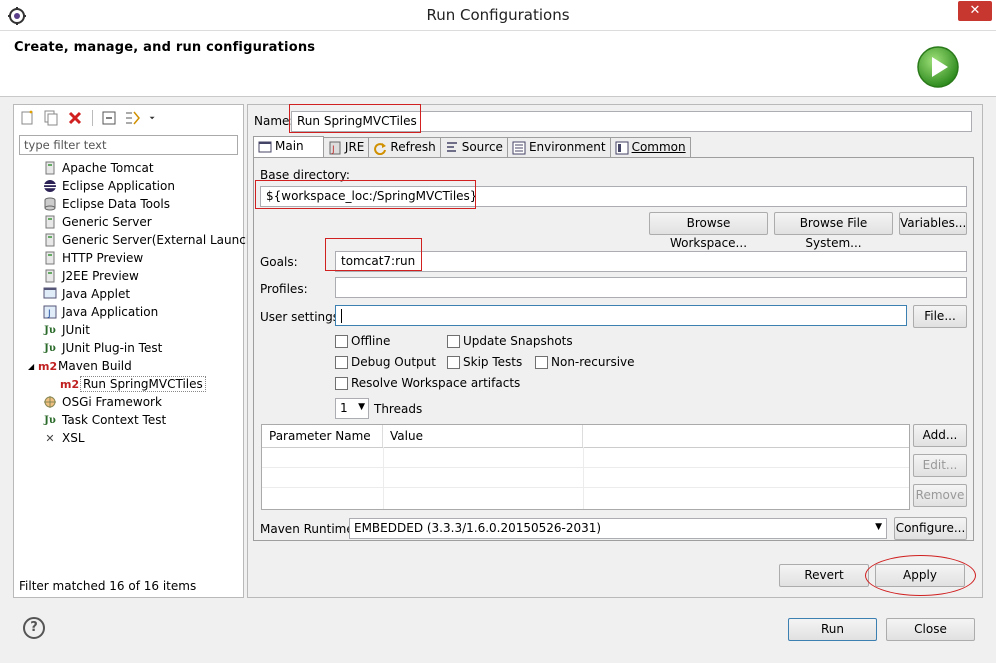  I want to click on table-header-parameter-name: Parameter Name, so click(322, 436).